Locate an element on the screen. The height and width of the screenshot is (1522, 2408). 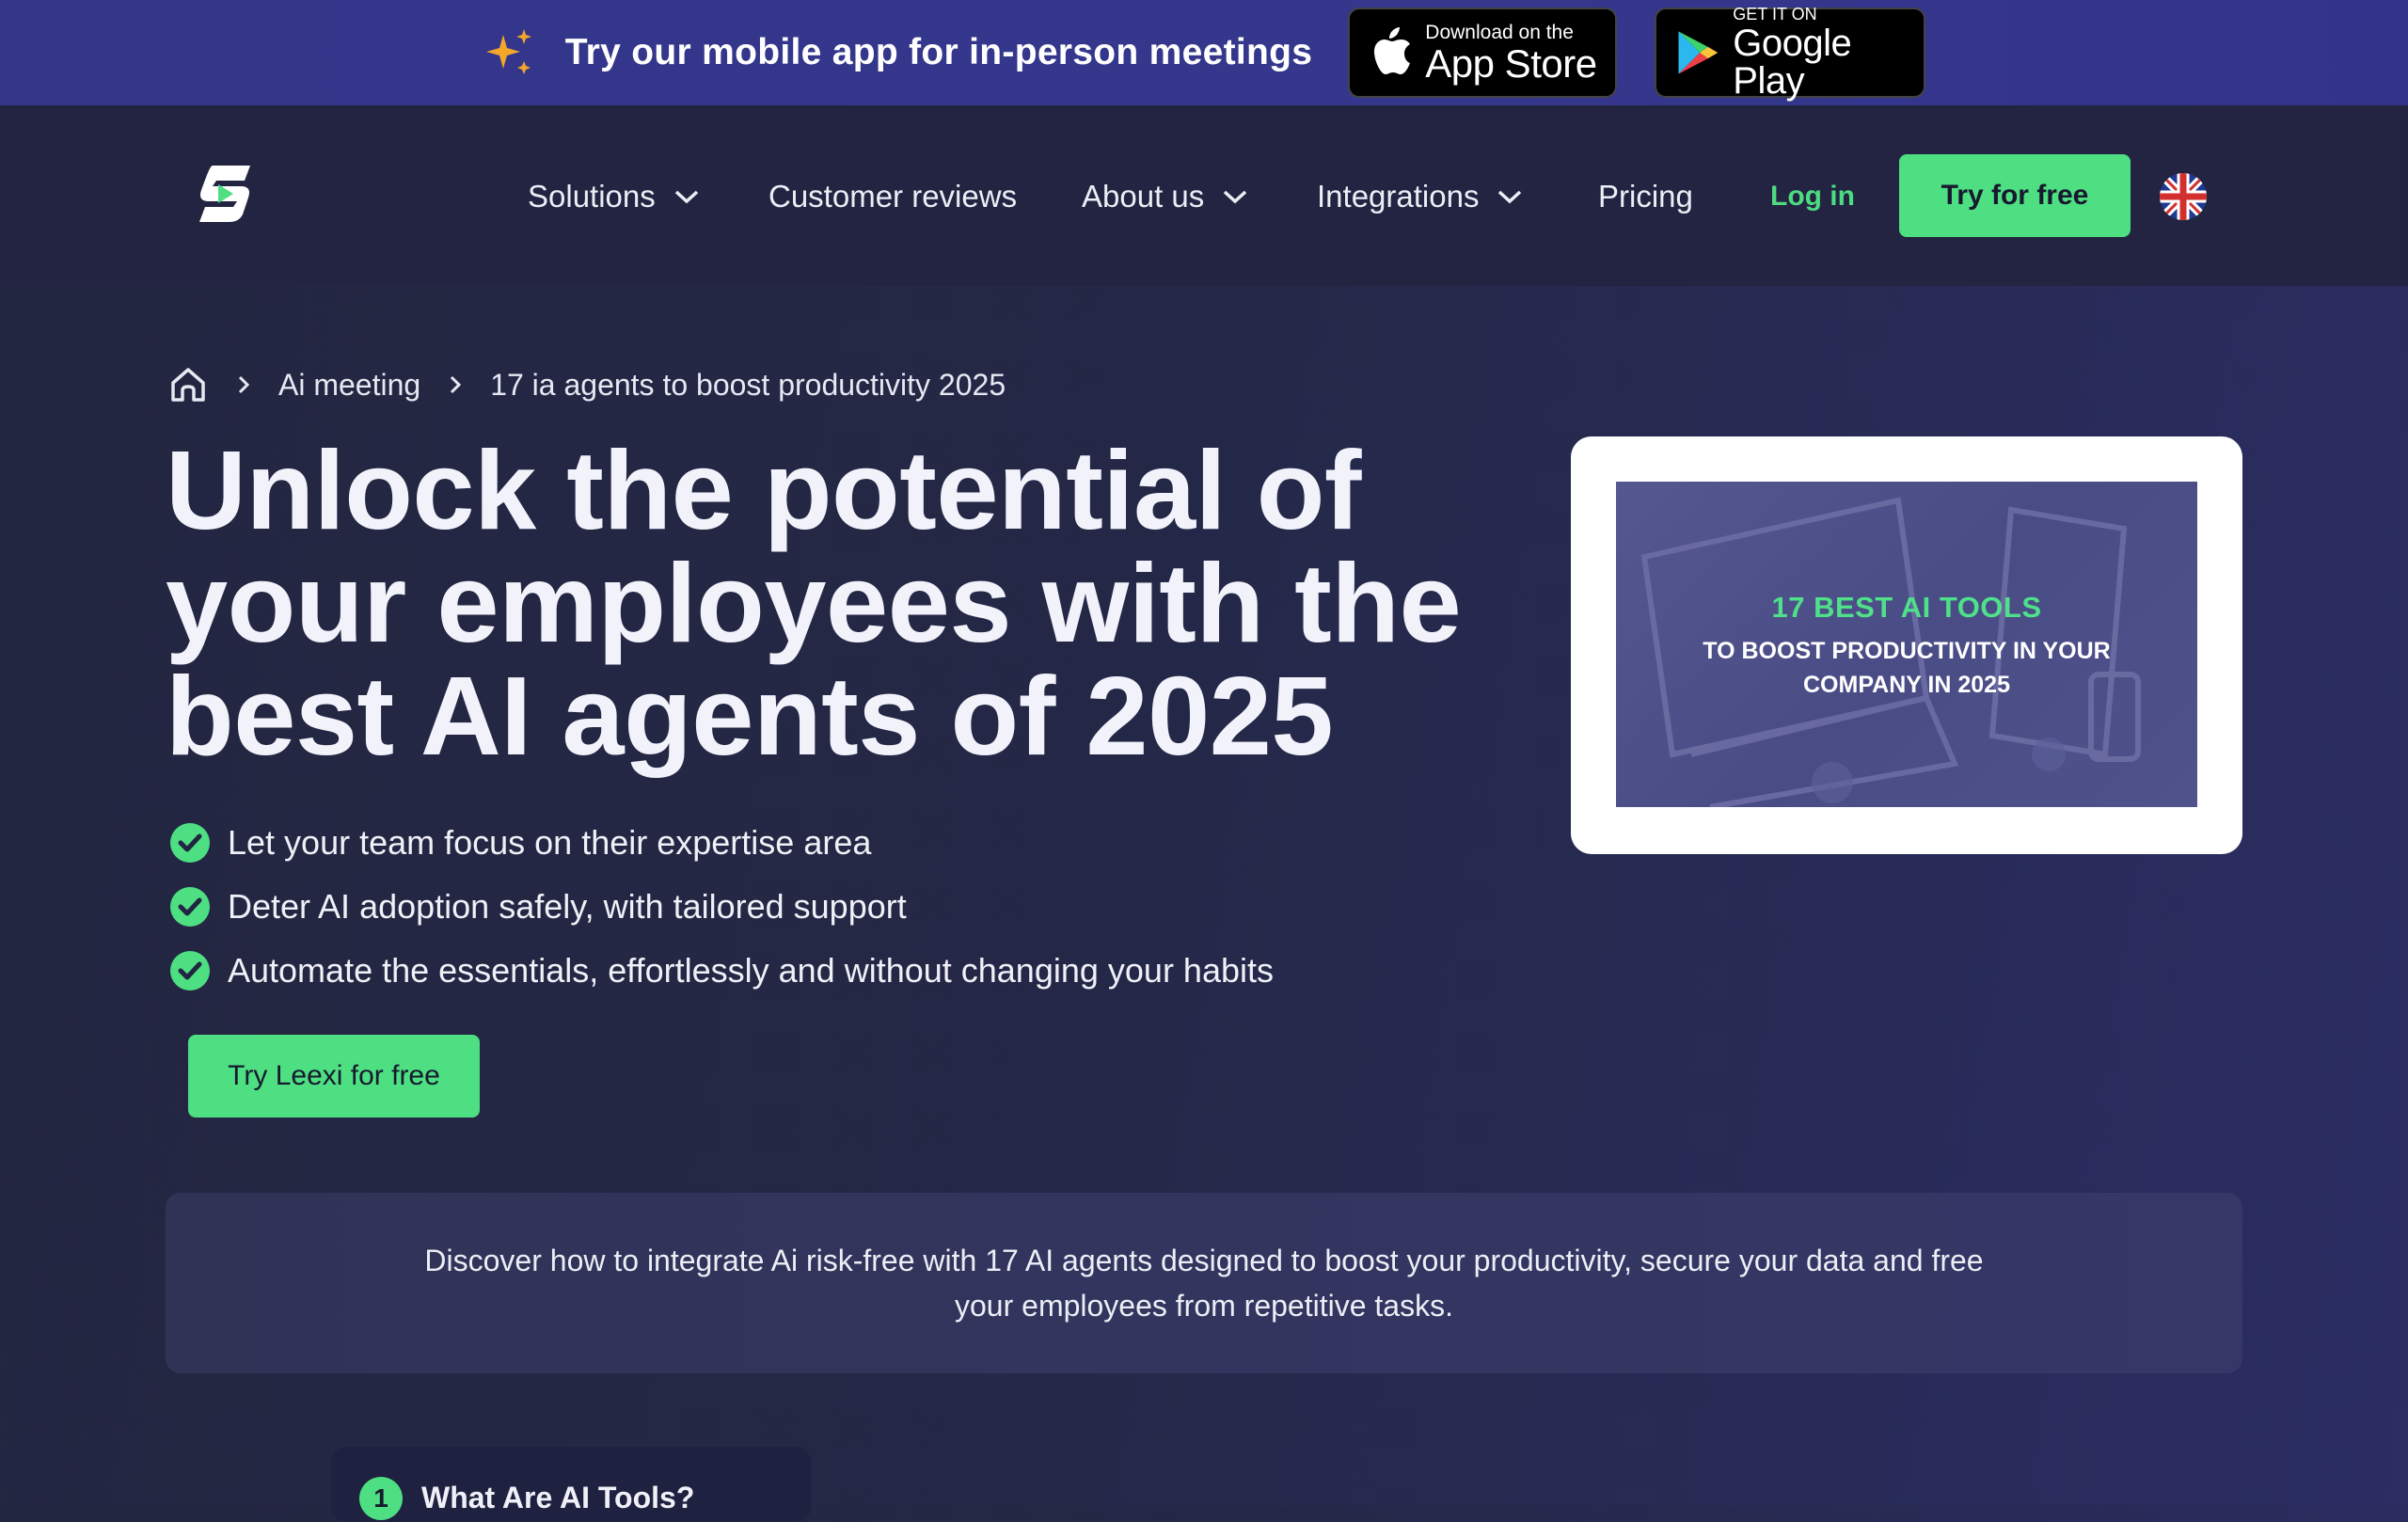
nav-customer-reviews-label: Customer reviews is located at coordinates (893, 197).